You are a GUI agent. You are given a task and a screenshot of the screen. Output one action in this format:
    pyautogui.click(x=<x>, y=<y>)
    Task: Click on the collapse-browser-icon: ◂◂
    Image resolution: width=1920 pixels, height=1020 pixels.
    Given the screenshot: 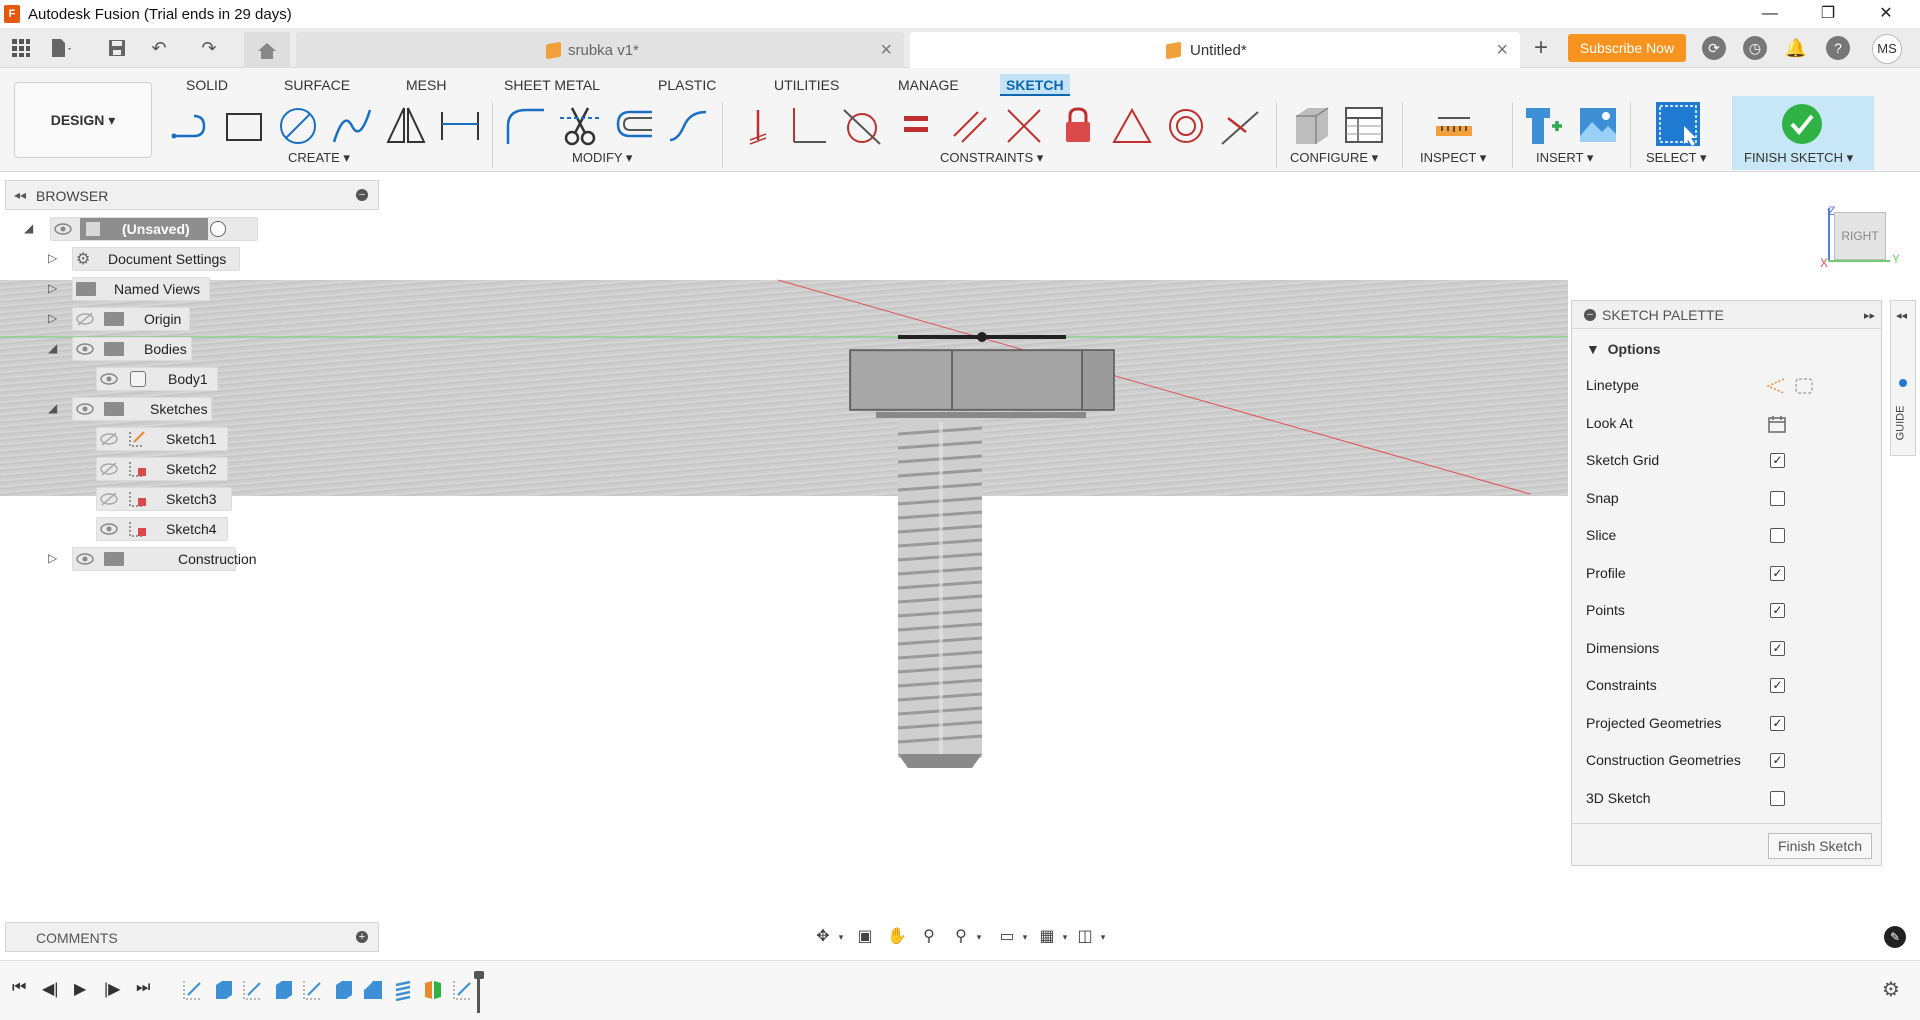 What is the action you would take?
    pyautogui.click(x=20, y=195)
    